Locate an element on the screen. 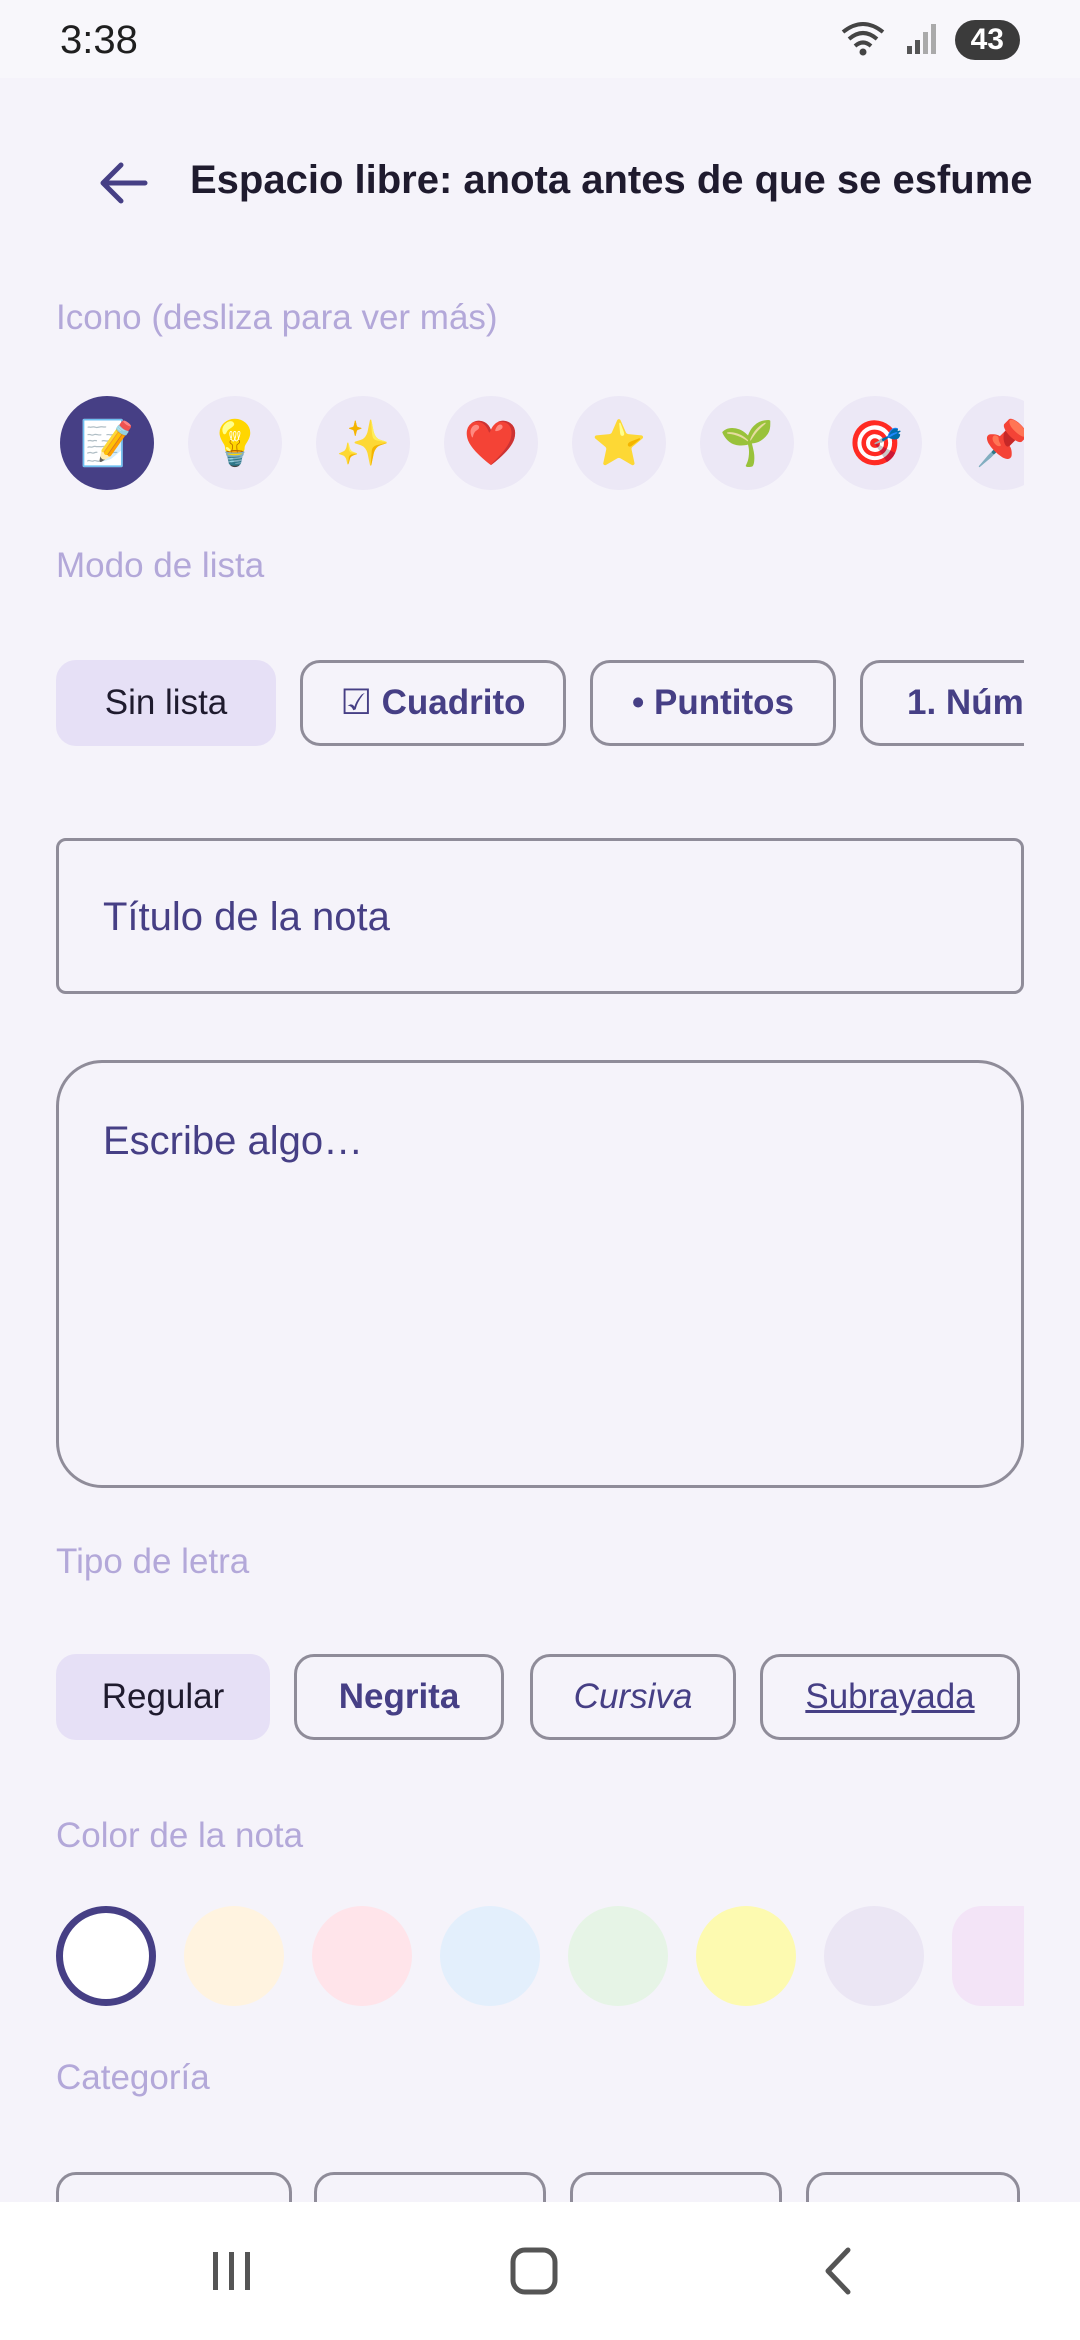 The image size is (1080, 2340). font-type-label: Tipo de letra is located at coordinates (153, 1561).